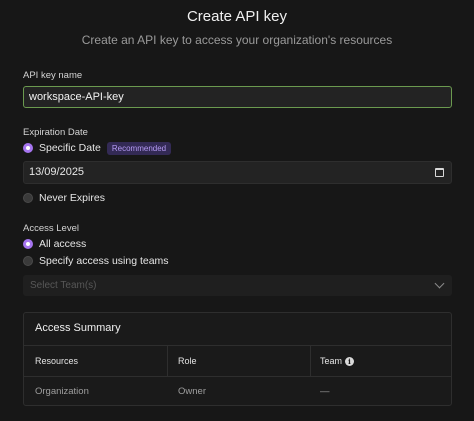 The width and height of the screenshot is (474, 421). What do you see at coordinates (72, 198) in the screenshot?
I see `never-expires-label: Never Expires` at bounding box center [72, 198].